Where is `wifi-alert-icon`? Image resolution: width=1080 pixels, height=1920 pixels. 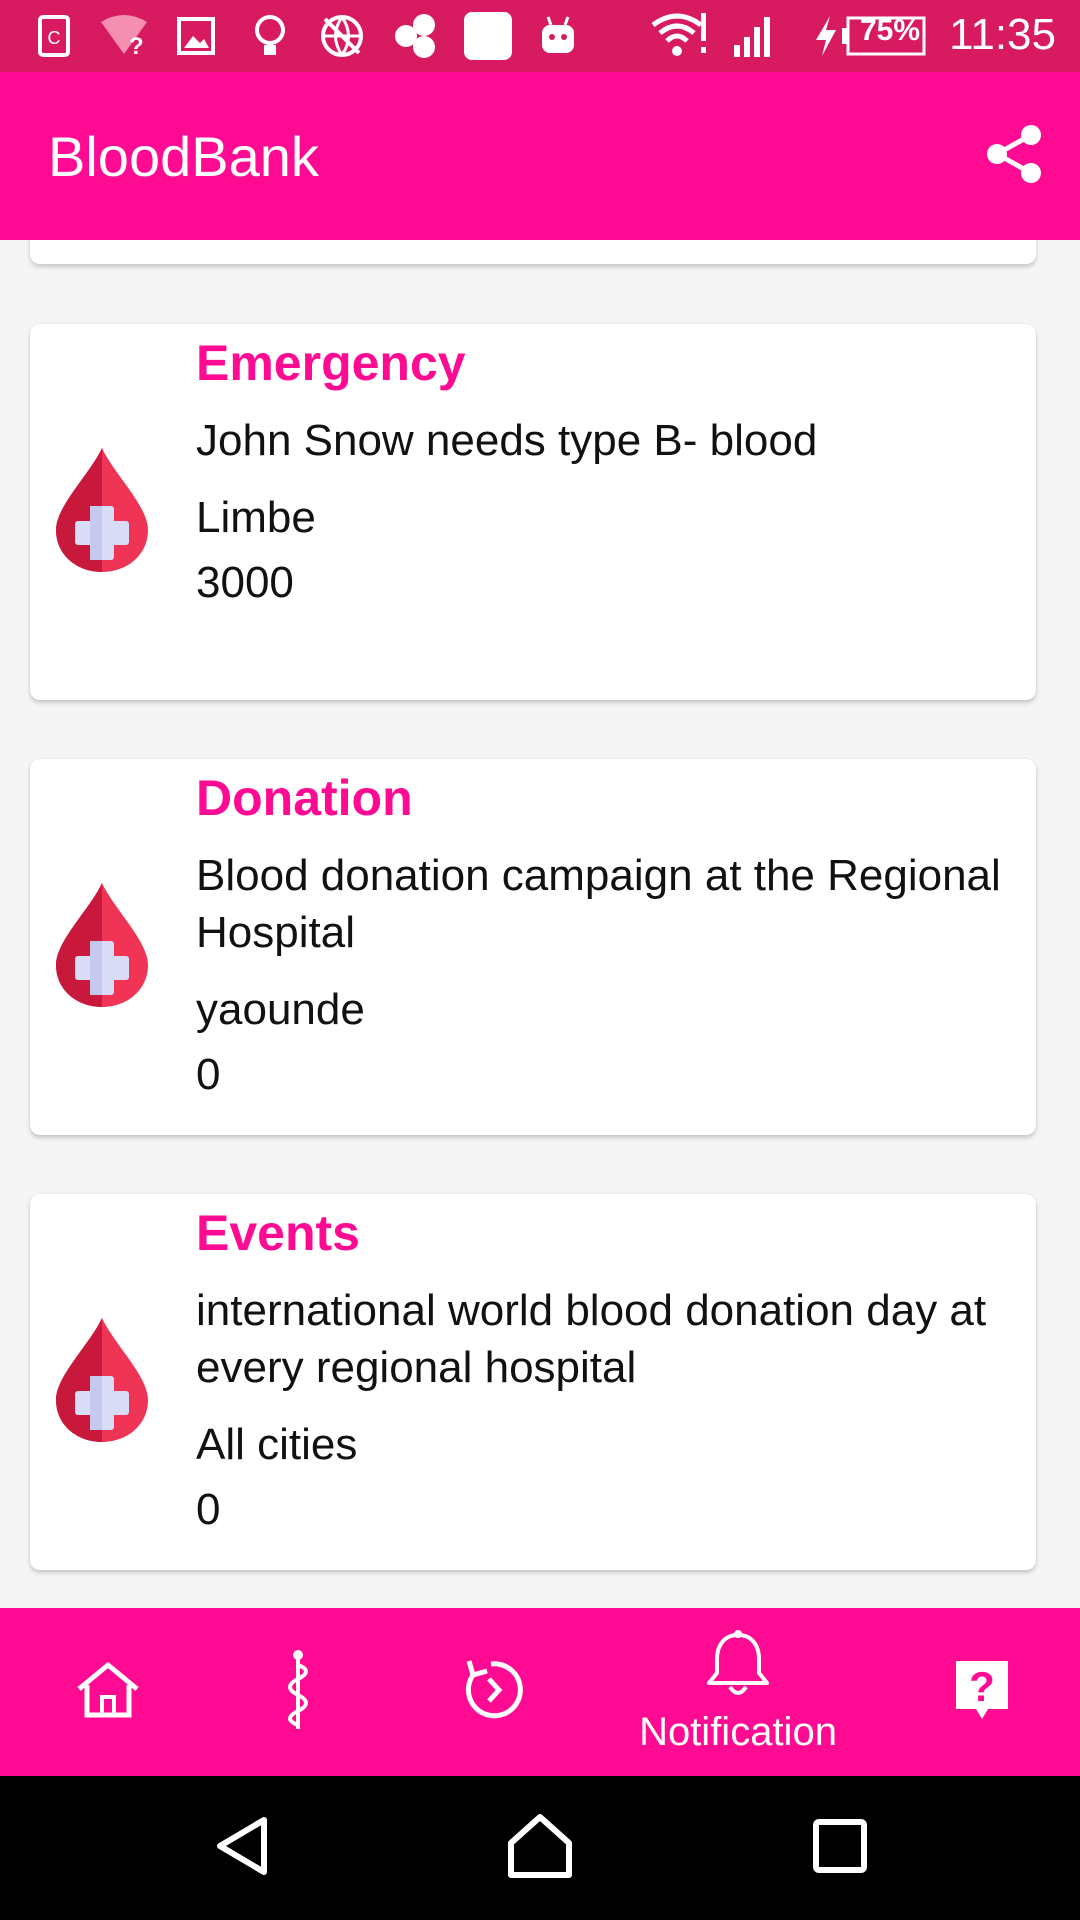 wifi-alert-icon is located at coordinates (680, 36).